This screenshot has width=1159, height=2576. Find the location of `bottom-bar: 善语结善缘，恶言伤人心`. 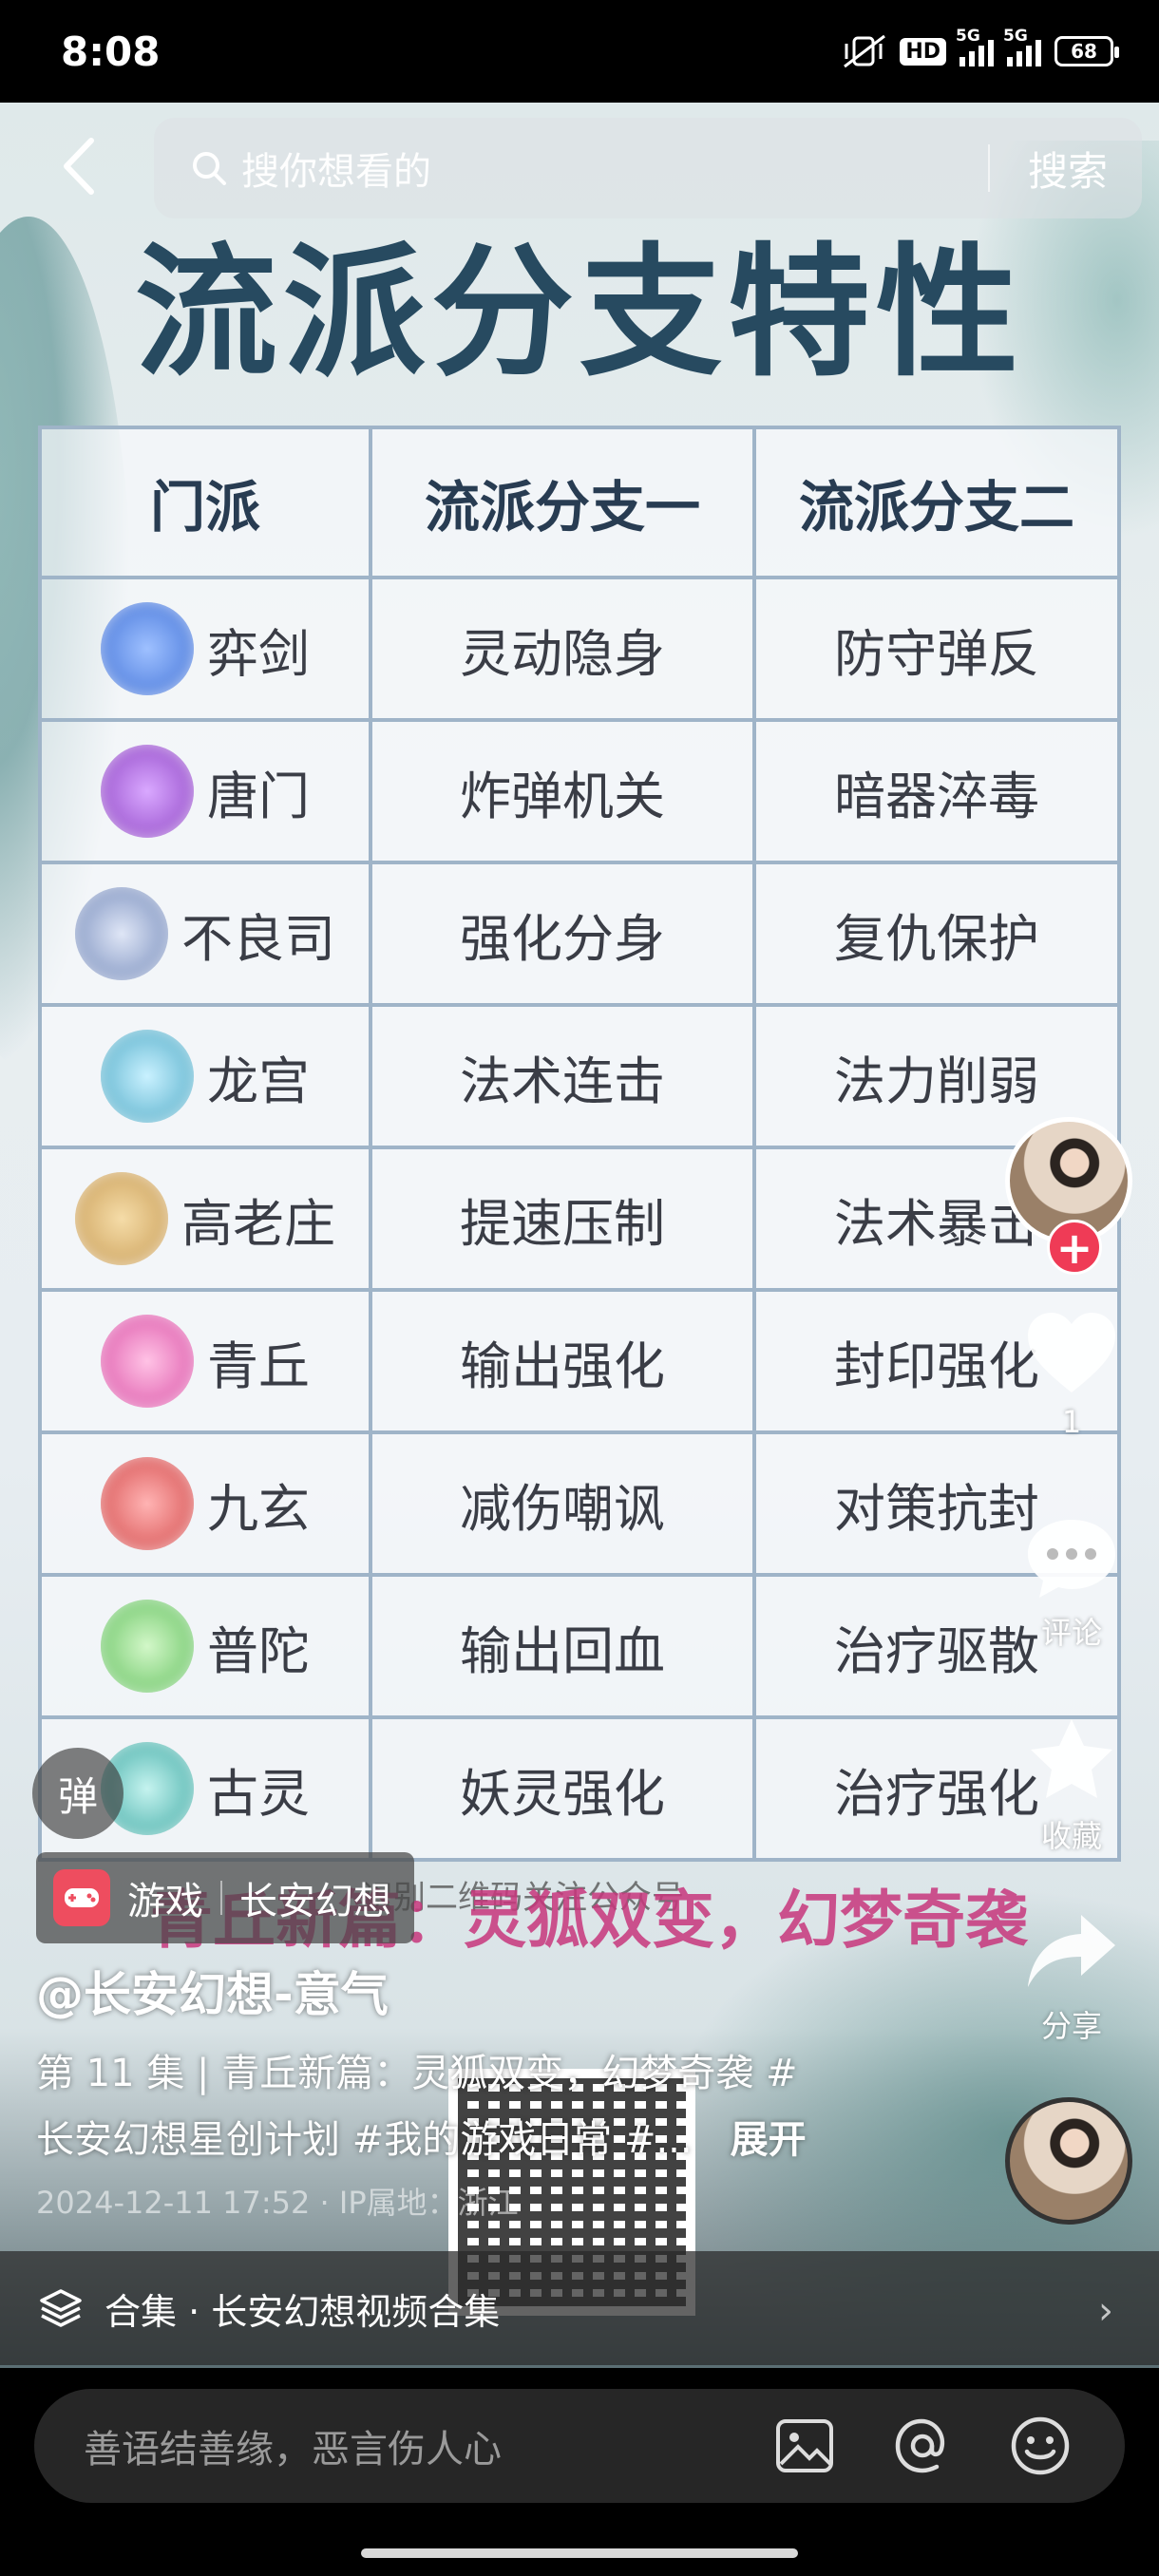

bottom-bar: 善语结善缘，恶言伤人心 is located at coordinates (579, 2472).